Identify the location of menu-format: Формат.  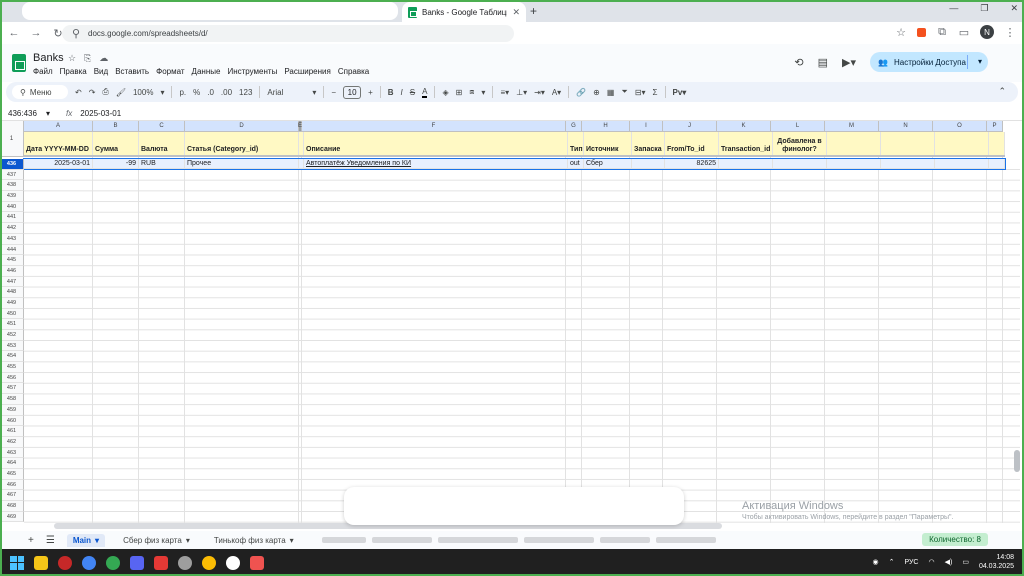
(170, 71).